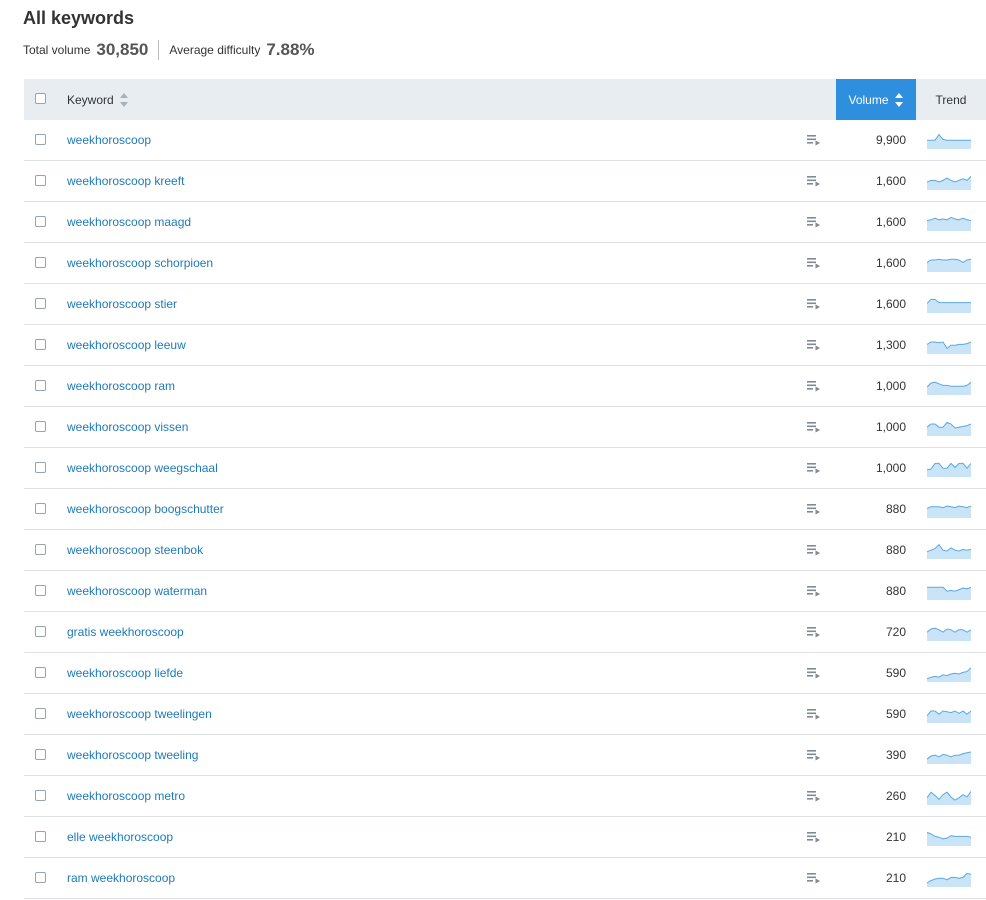 This screenshot has height=900, width=986. What do you see at coordinates (122, 304) in the screenshot?
I see `keyword-link: weekhoroscoop stier` at bounding box center [122, 304].